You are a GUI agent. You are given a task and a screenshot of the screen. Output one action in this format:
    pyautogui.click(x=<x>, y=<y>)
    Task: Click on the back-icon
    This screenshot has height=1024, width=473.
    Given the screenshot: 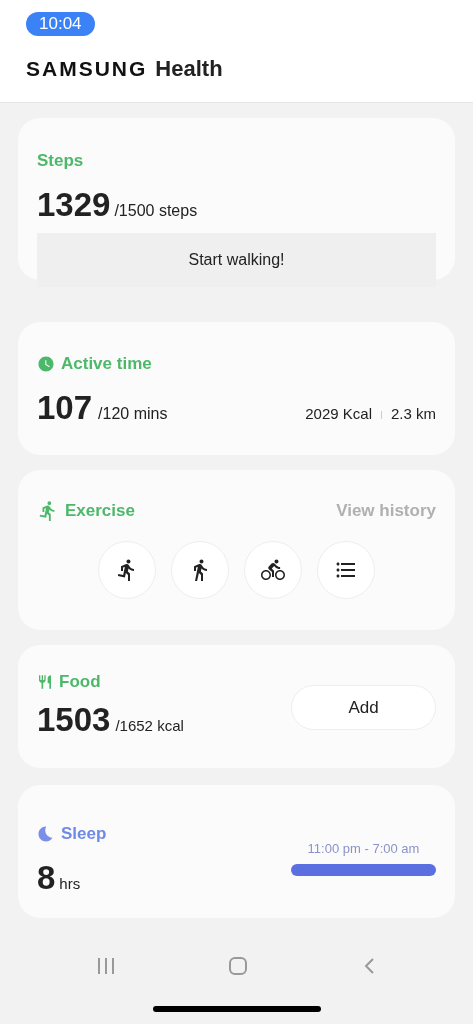 What is the action you would take?
    pyautogui.click(x=369, y=966)
    